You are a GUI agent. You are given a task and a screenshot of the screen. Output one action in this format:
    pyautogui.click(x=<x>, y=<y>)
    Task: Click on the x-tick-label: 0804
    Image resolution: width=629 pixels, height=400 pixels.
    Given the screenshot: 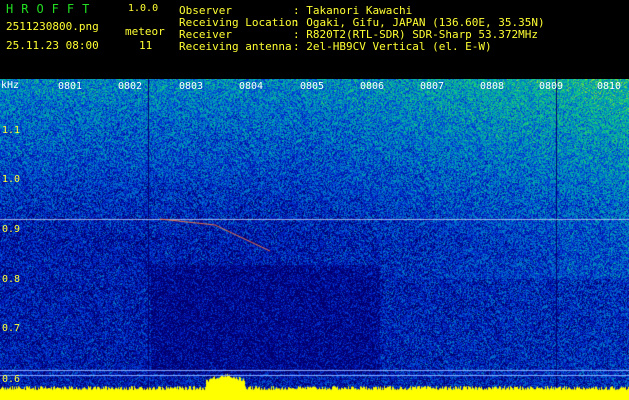 What is the action you would take?
    pyautogui.click(x=251, y=86)
    